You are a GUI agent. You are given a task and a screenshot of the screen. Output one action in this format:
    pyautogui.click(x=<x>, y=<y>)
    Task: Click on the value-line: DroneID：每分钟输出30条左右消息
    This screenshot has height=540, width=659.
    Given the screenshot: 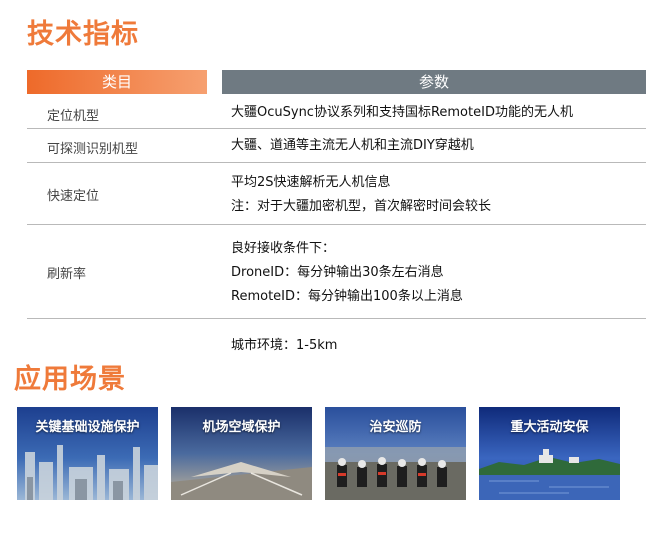 What is the action you would take?
    pyautogui.click(x=337, y=272)
    